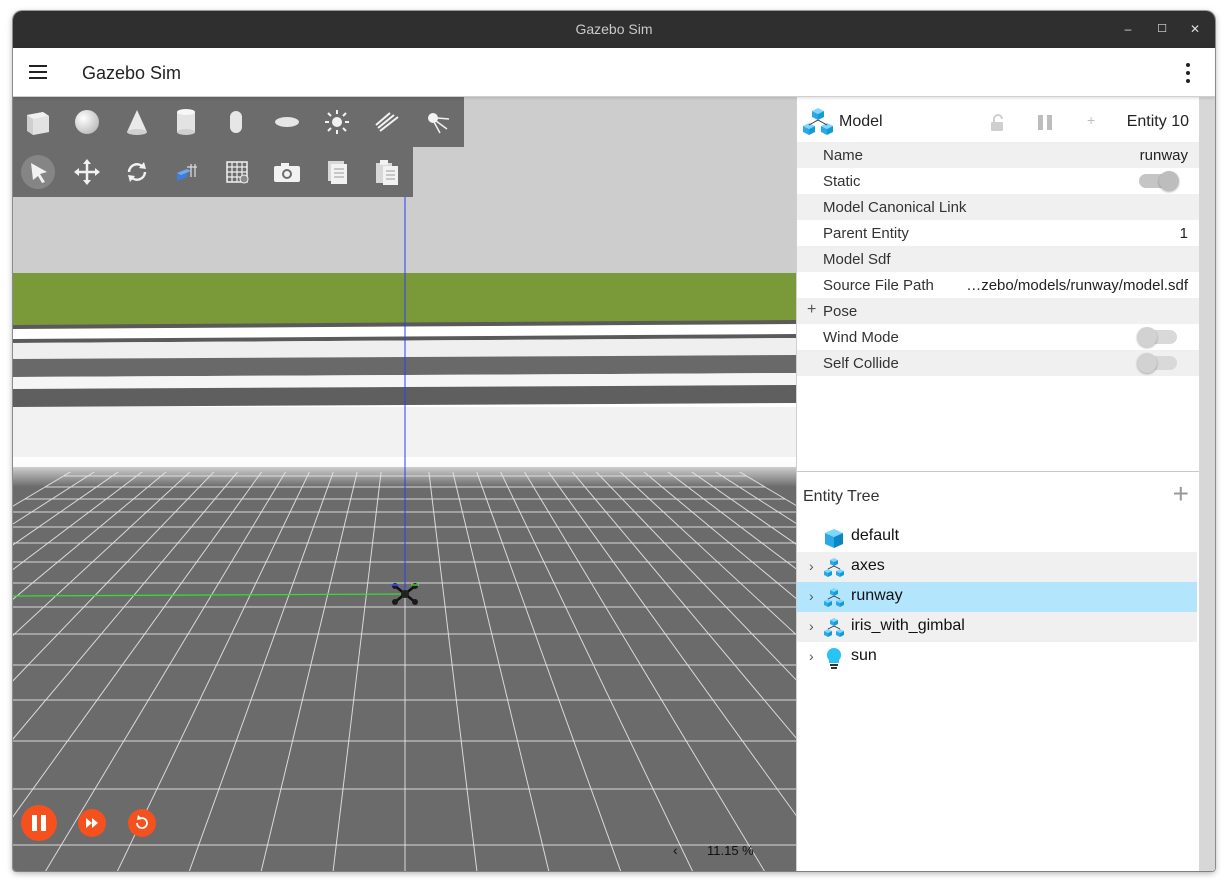 Image resolution: width=1228 pixels, height=887 pixels. I want to click on copy-icon, so click(337, 172).